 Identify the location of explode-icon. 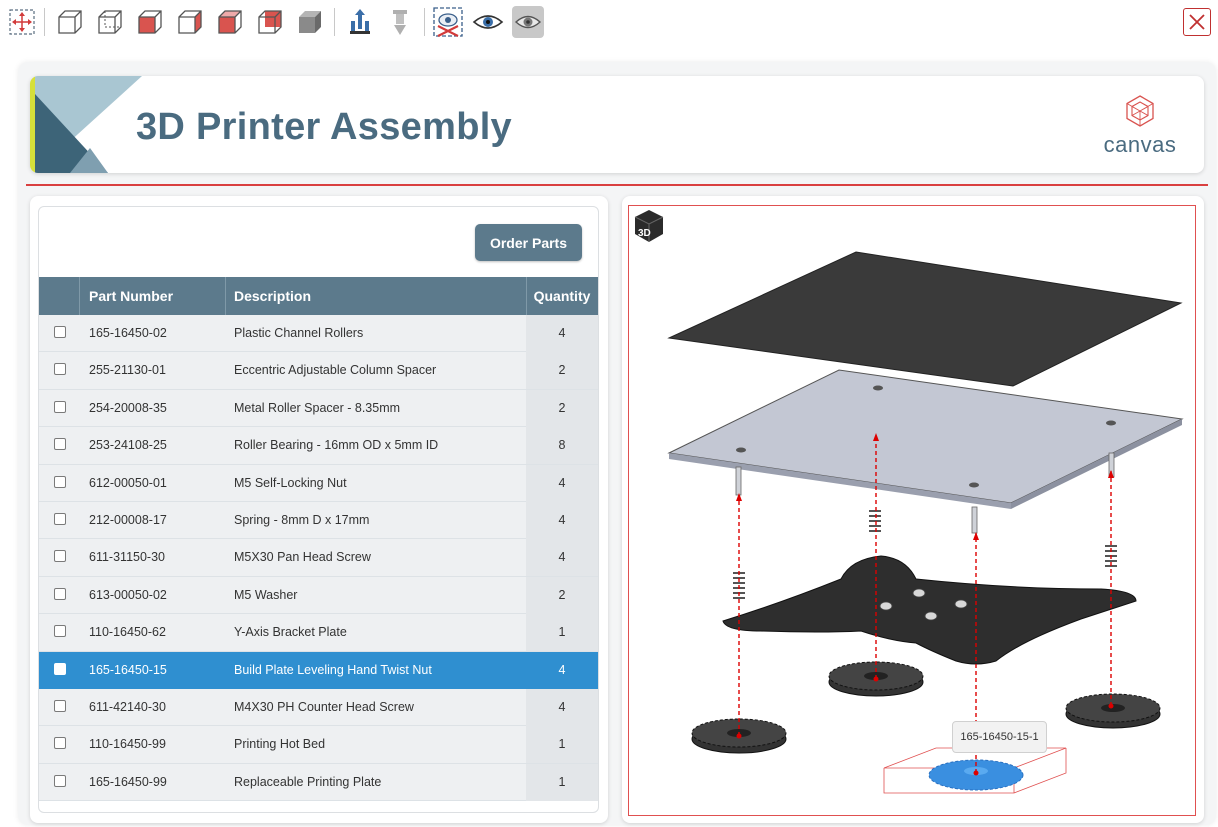
(360, 21).